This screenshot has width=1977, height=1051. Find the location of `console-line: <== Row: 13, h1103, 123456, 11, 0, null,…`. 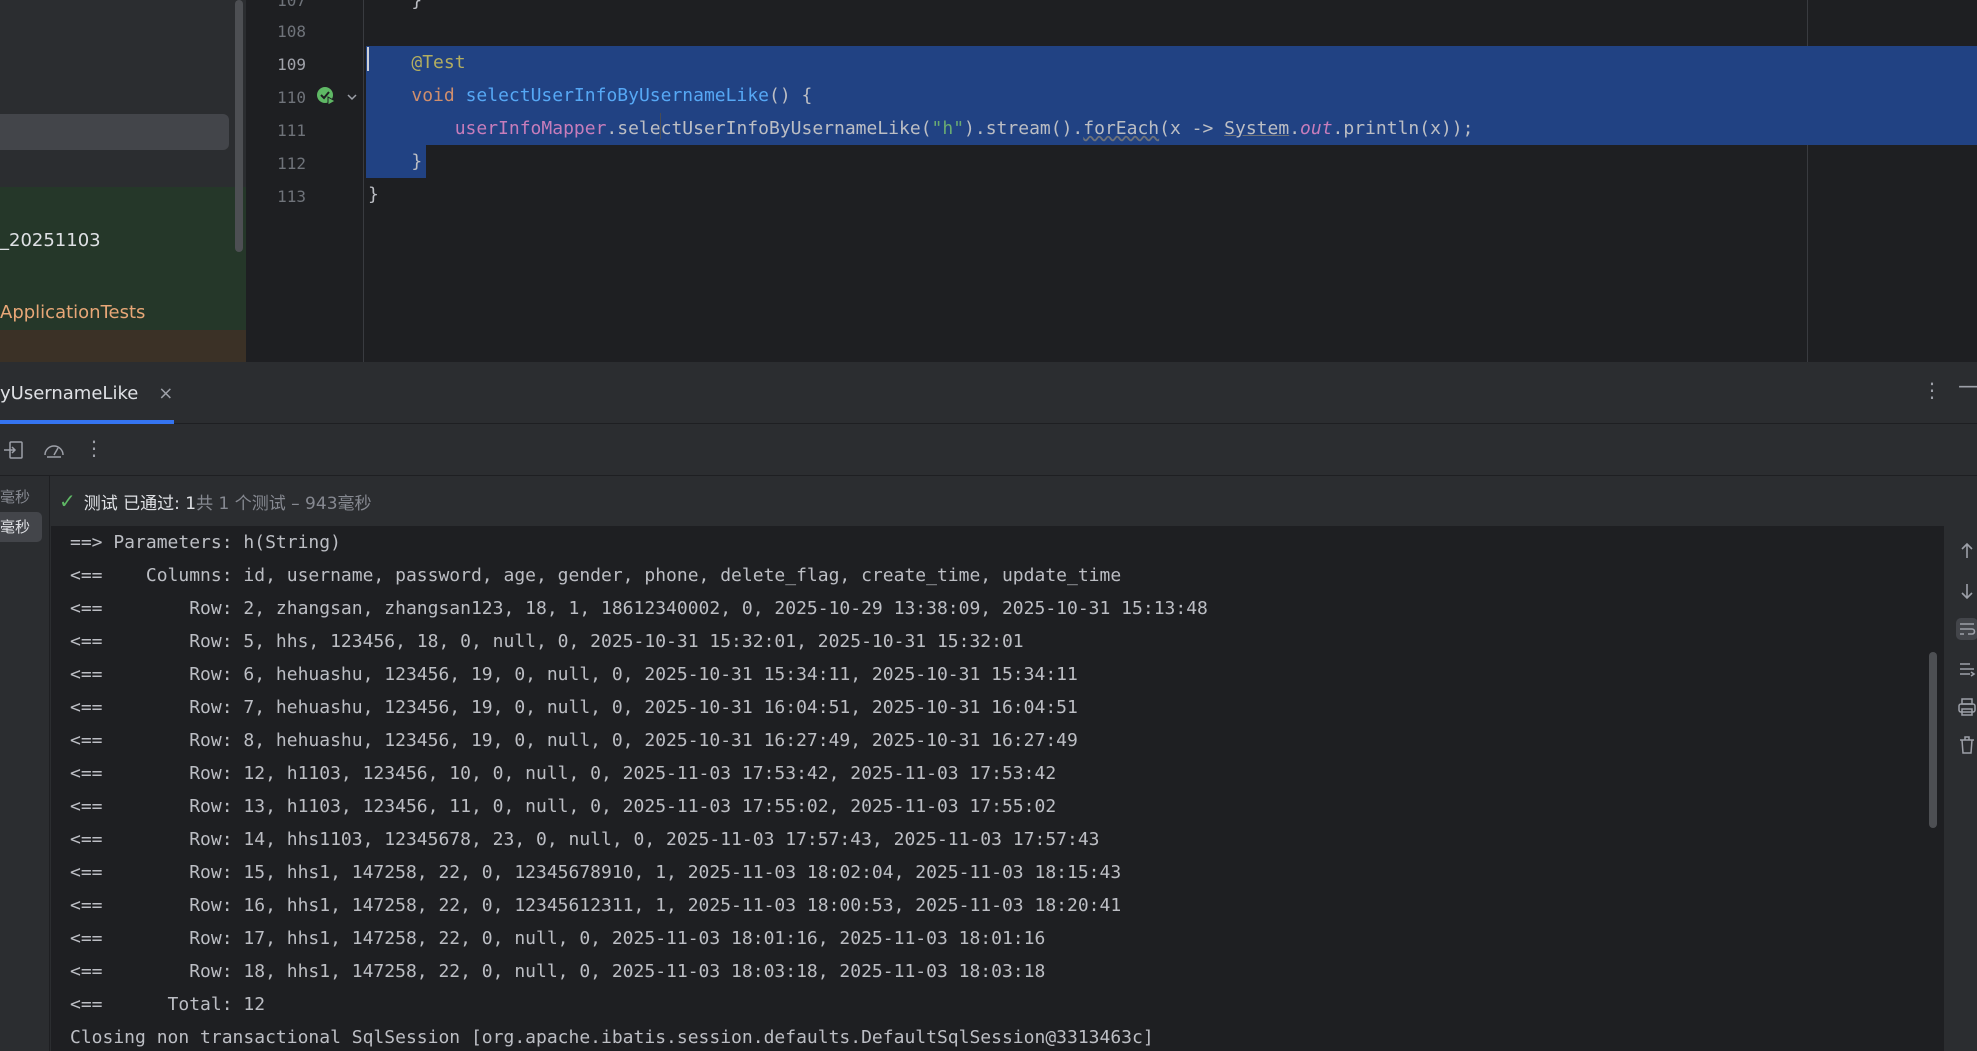

console-line: <== Row: 13, h1103, 123456, 11, 0, null,… is located at coordinates (563, 806).